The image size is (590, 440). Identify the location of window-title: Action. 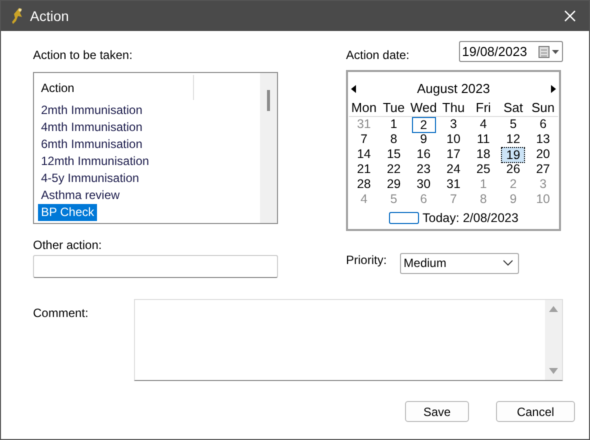
(49, 16).